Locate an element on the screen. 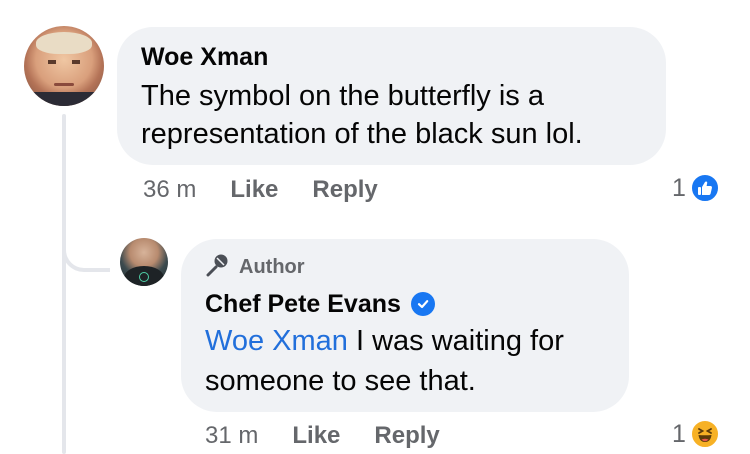 This screenshot has height=454, width=750. reply-text-line: Woe Xman I was waiting for is located at coordinates (384, 341).